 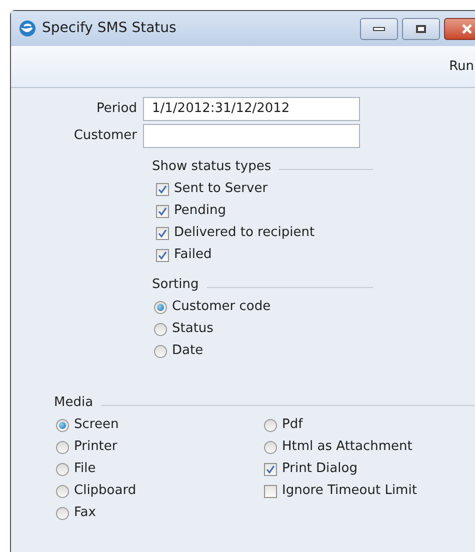 I want to click on option-label: Pending, so click(x=200, y=211).